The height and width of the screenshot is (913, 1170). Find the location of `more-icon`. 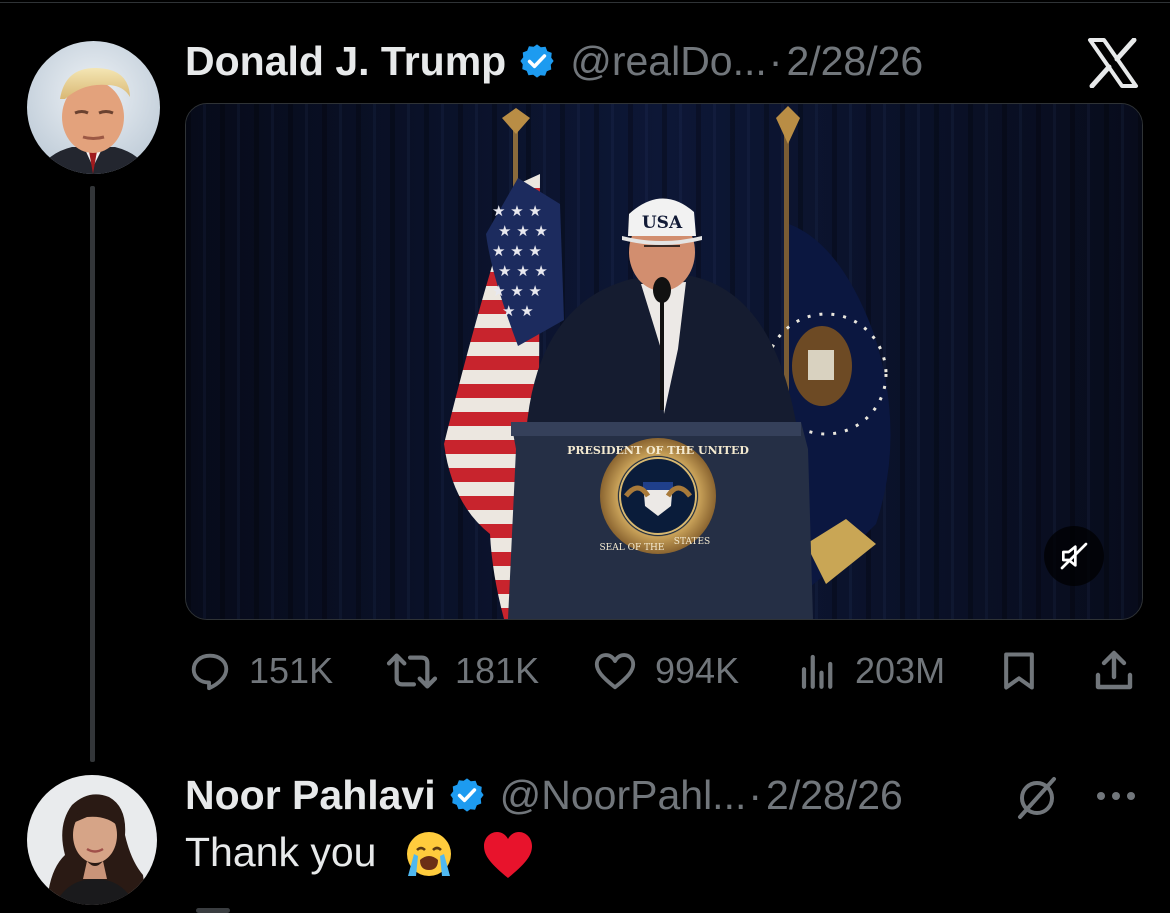

more-icon is located at coordinates (1116, 796).